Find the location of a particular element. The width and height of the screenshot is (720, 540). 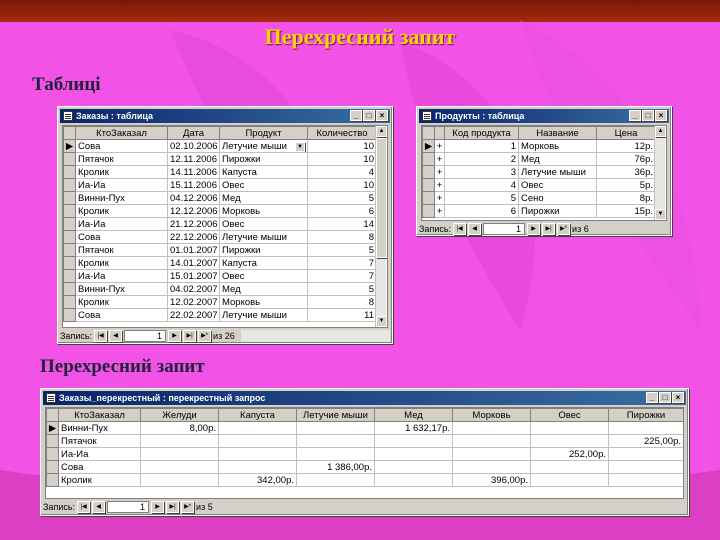

table-cell: 5 is located at coordinates (342, 289).